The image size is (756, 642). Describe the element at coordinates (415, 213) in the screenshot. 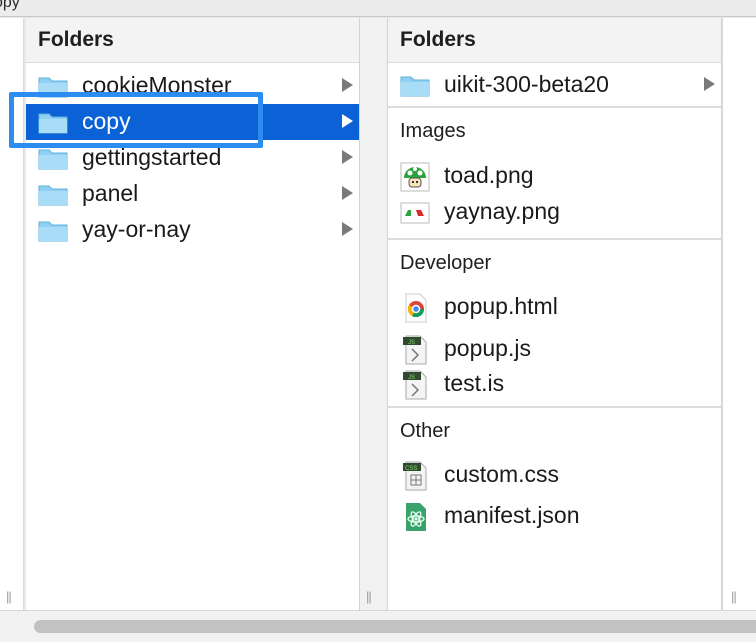

I see `thumbs-image-icon` at that location.